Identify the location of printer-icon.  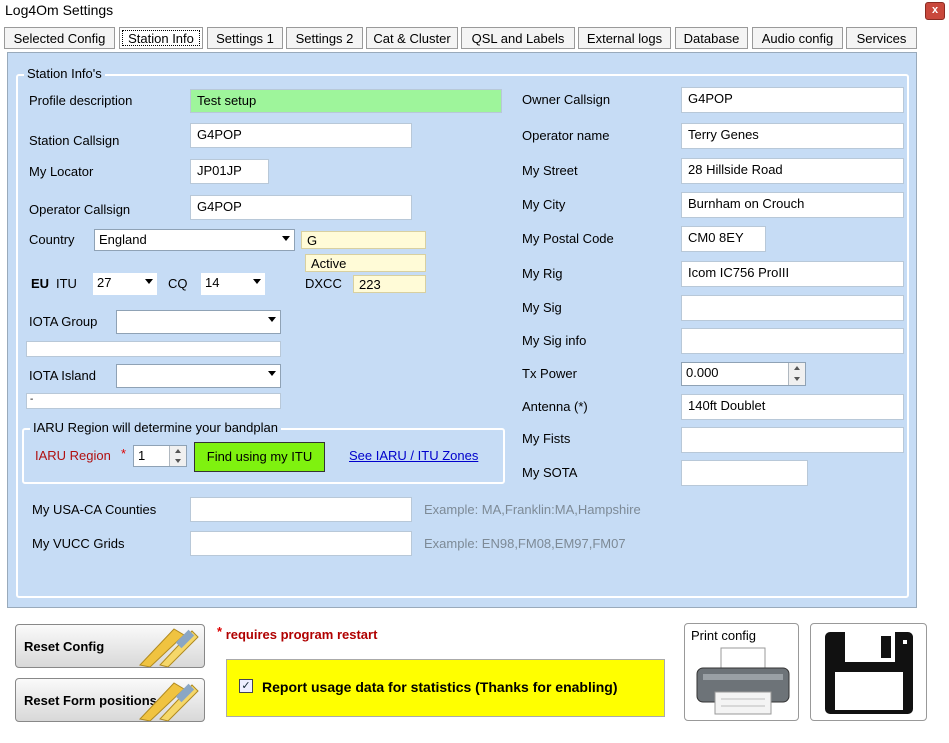
(743, 681).